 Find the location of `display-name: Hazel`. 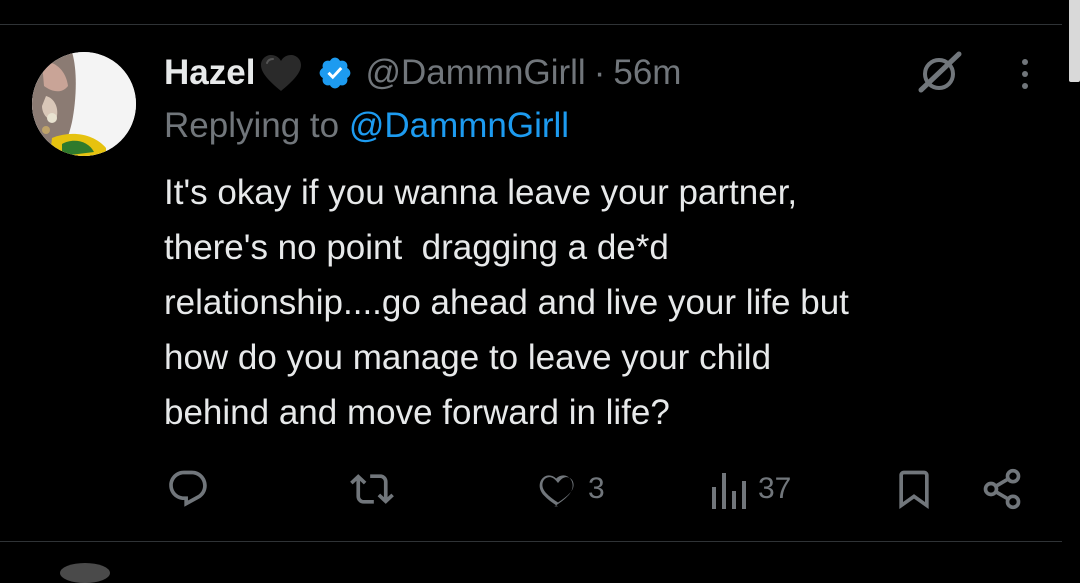

display-name: Hazel is located at coordinates (209, 73).